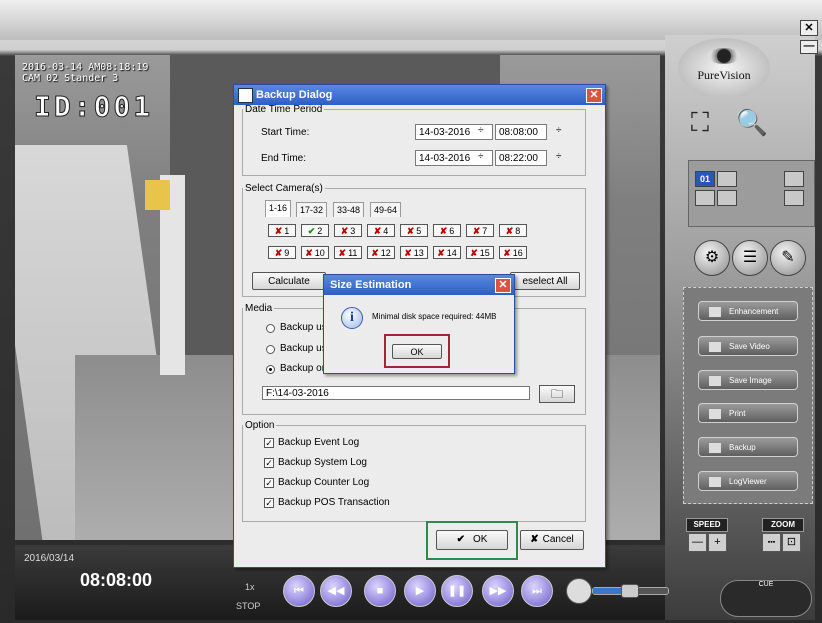 This screenshot has width=822, height=623. Describe the element at coordinates (445, 132) in the screenshot. I see `start-date-value: 14-03-2016` at that location.